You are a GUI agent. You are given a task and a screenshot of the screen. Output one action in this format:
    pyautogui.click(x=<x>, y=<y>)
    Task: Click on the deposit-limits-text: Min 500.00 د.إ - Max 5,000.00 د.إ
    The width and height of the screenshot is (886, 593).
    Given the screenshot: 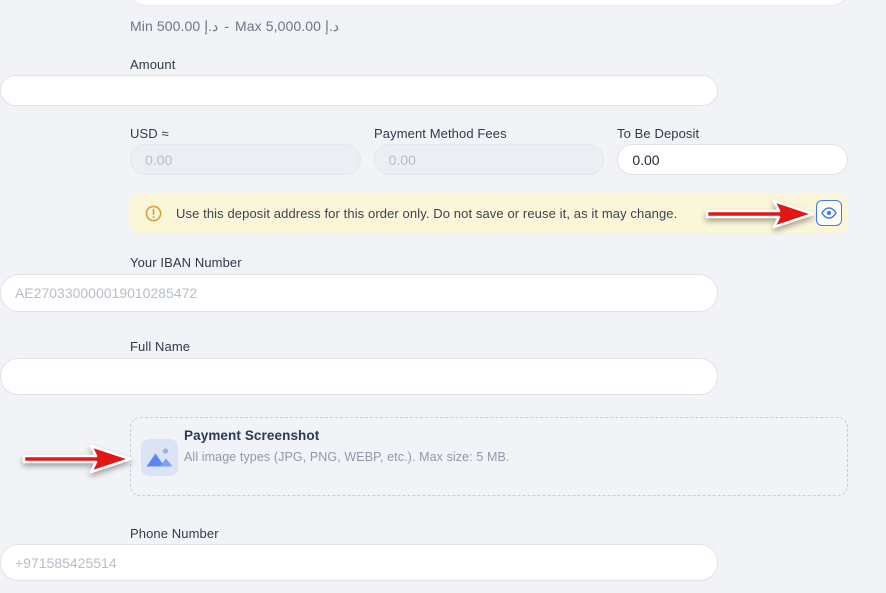 What is the action you would take?
    pyautogui.click(x=236, y=26)
    